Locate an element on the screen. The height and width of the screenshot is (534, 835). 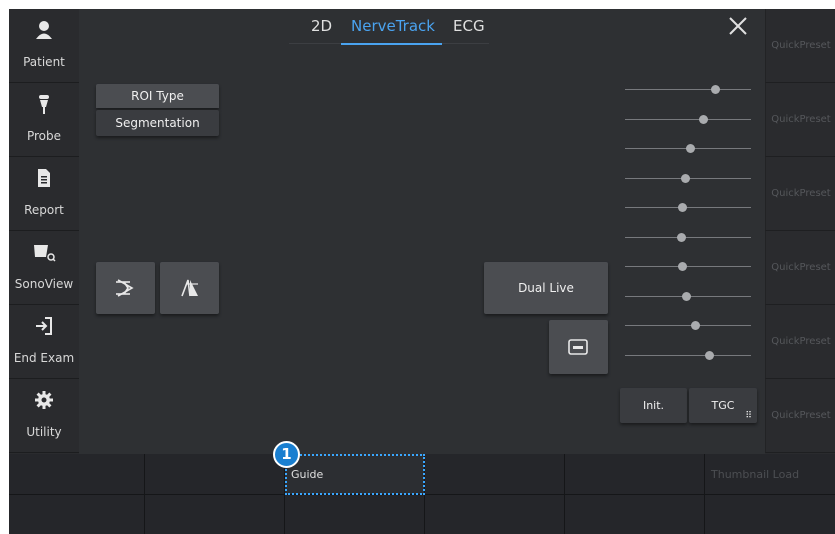
grip-icon: ⠿ is located at coordinates (748, 416).